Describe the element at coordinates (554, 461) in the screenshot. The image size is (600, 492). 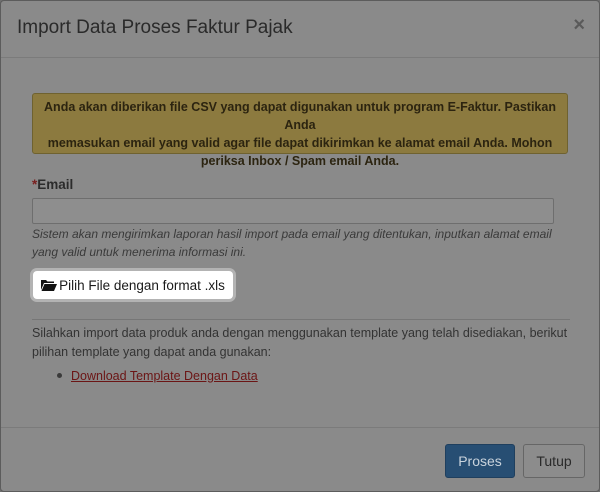
I see `tutup-button: Tutup` at that location.